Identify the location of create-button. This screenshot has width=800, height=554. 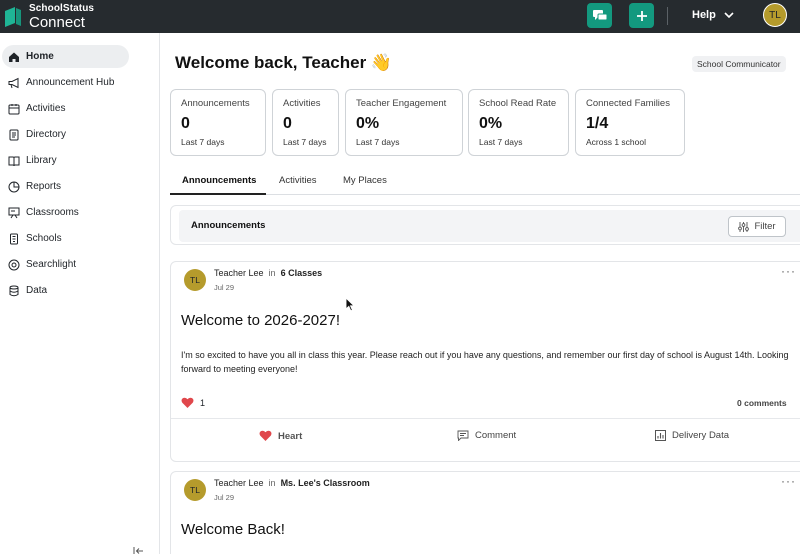
(641, 15).